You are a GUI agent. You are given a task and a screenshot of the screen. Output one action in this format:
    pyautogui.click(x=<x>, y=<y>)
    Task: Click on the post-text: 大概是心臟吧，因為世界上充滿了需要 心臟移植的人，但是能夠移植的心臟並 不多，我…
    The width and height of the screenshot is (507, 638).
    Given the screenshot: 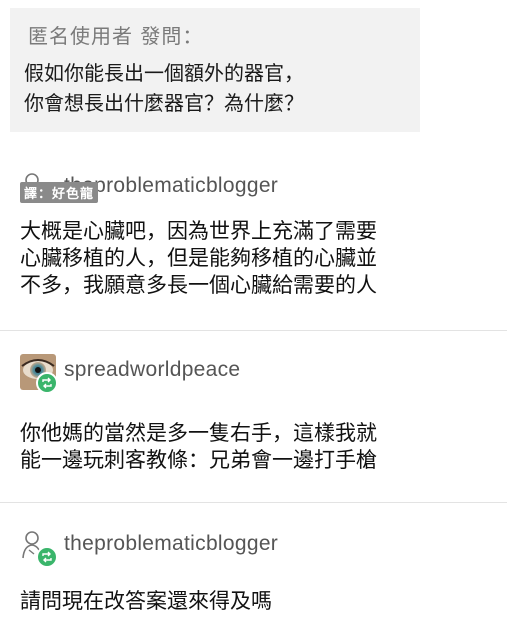 What is the action you would take?
    pyautogui.click(x=198, y=258)
    